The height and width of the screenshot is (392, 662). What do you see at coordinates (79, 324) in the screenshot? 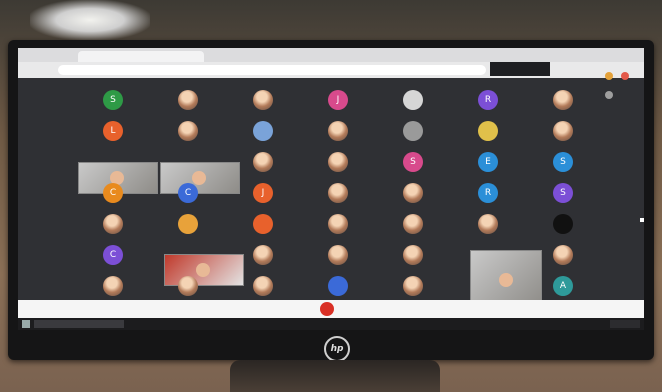
I see `taskbar-search-box` at bounding box center [79, 324].